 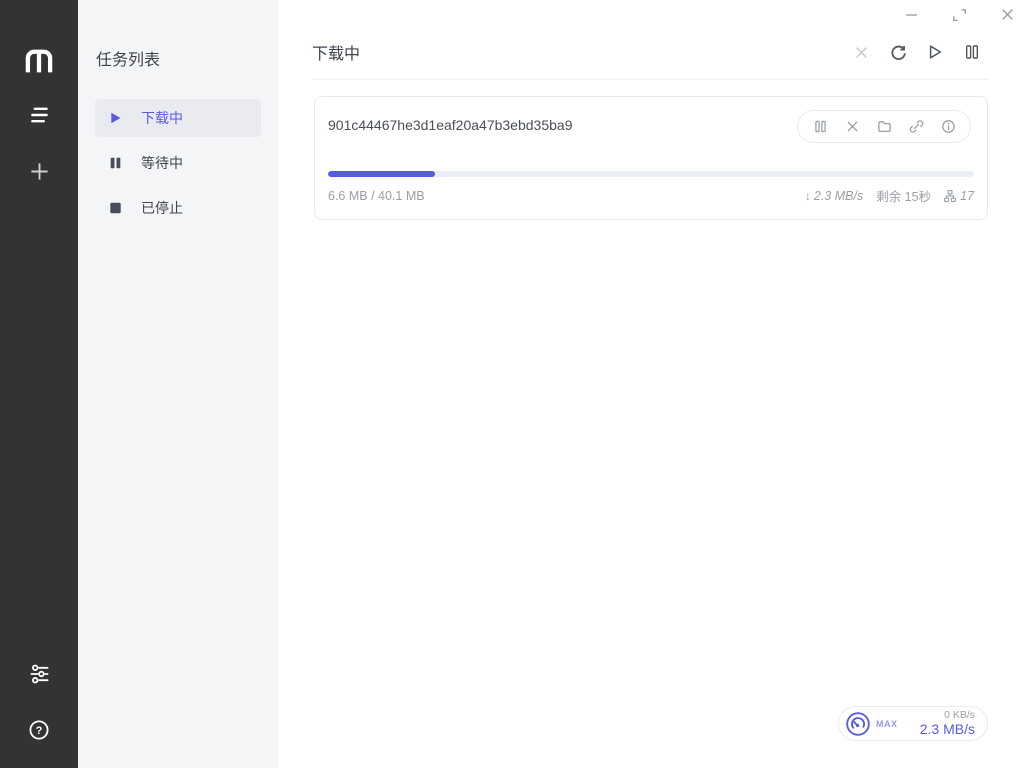 I want to click on delete-icon, so click(x=861, y=52).